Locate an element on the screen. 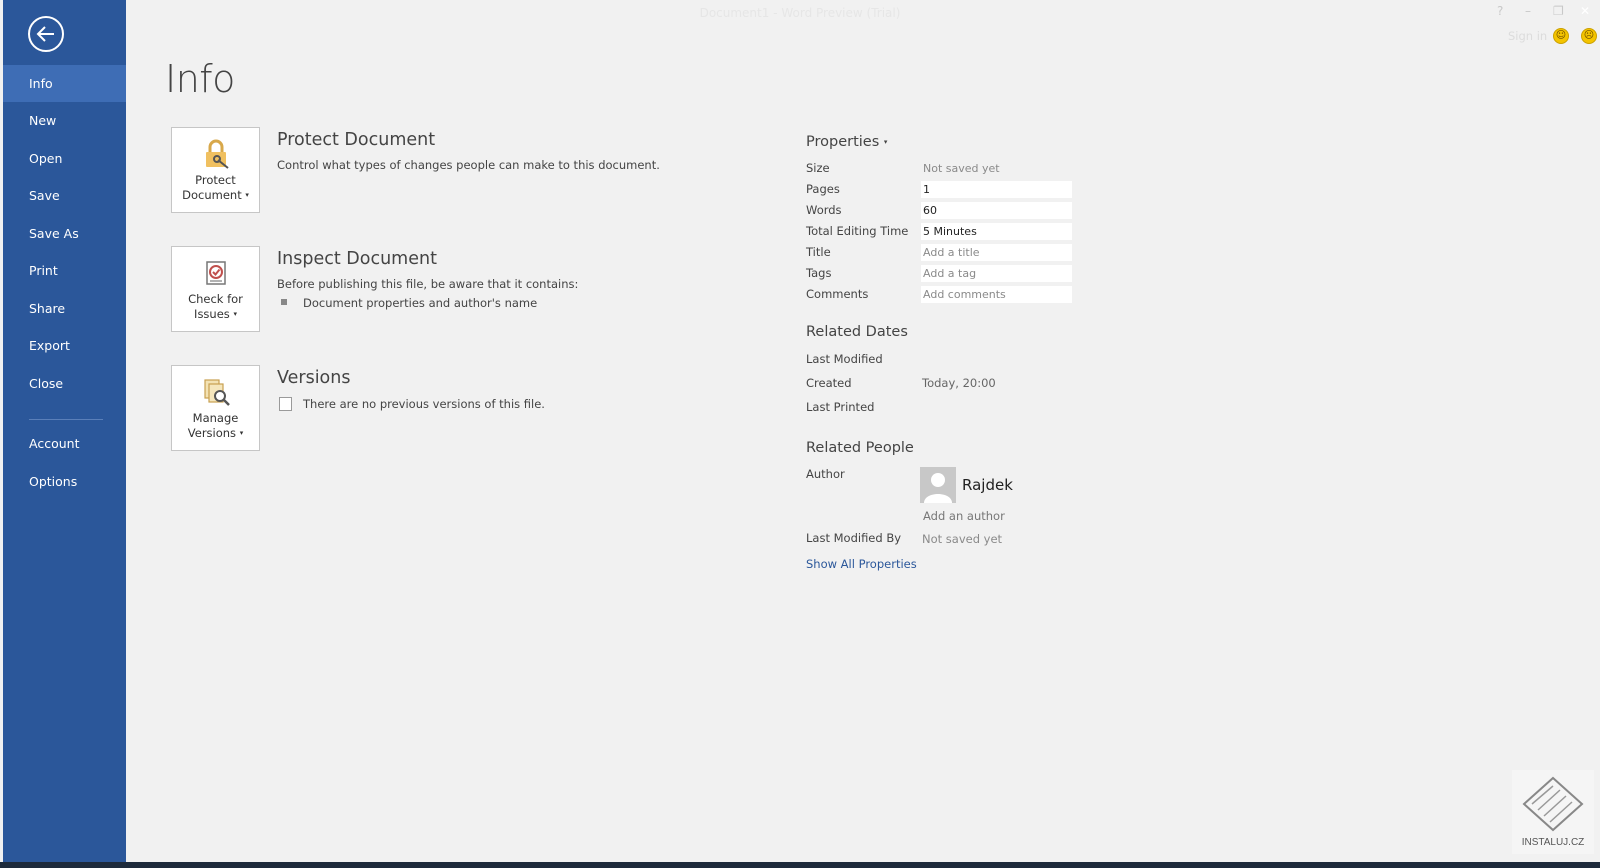 This screenshot has height=868, width=1600. author-avatar-icon is located at coordinates (938, 485).